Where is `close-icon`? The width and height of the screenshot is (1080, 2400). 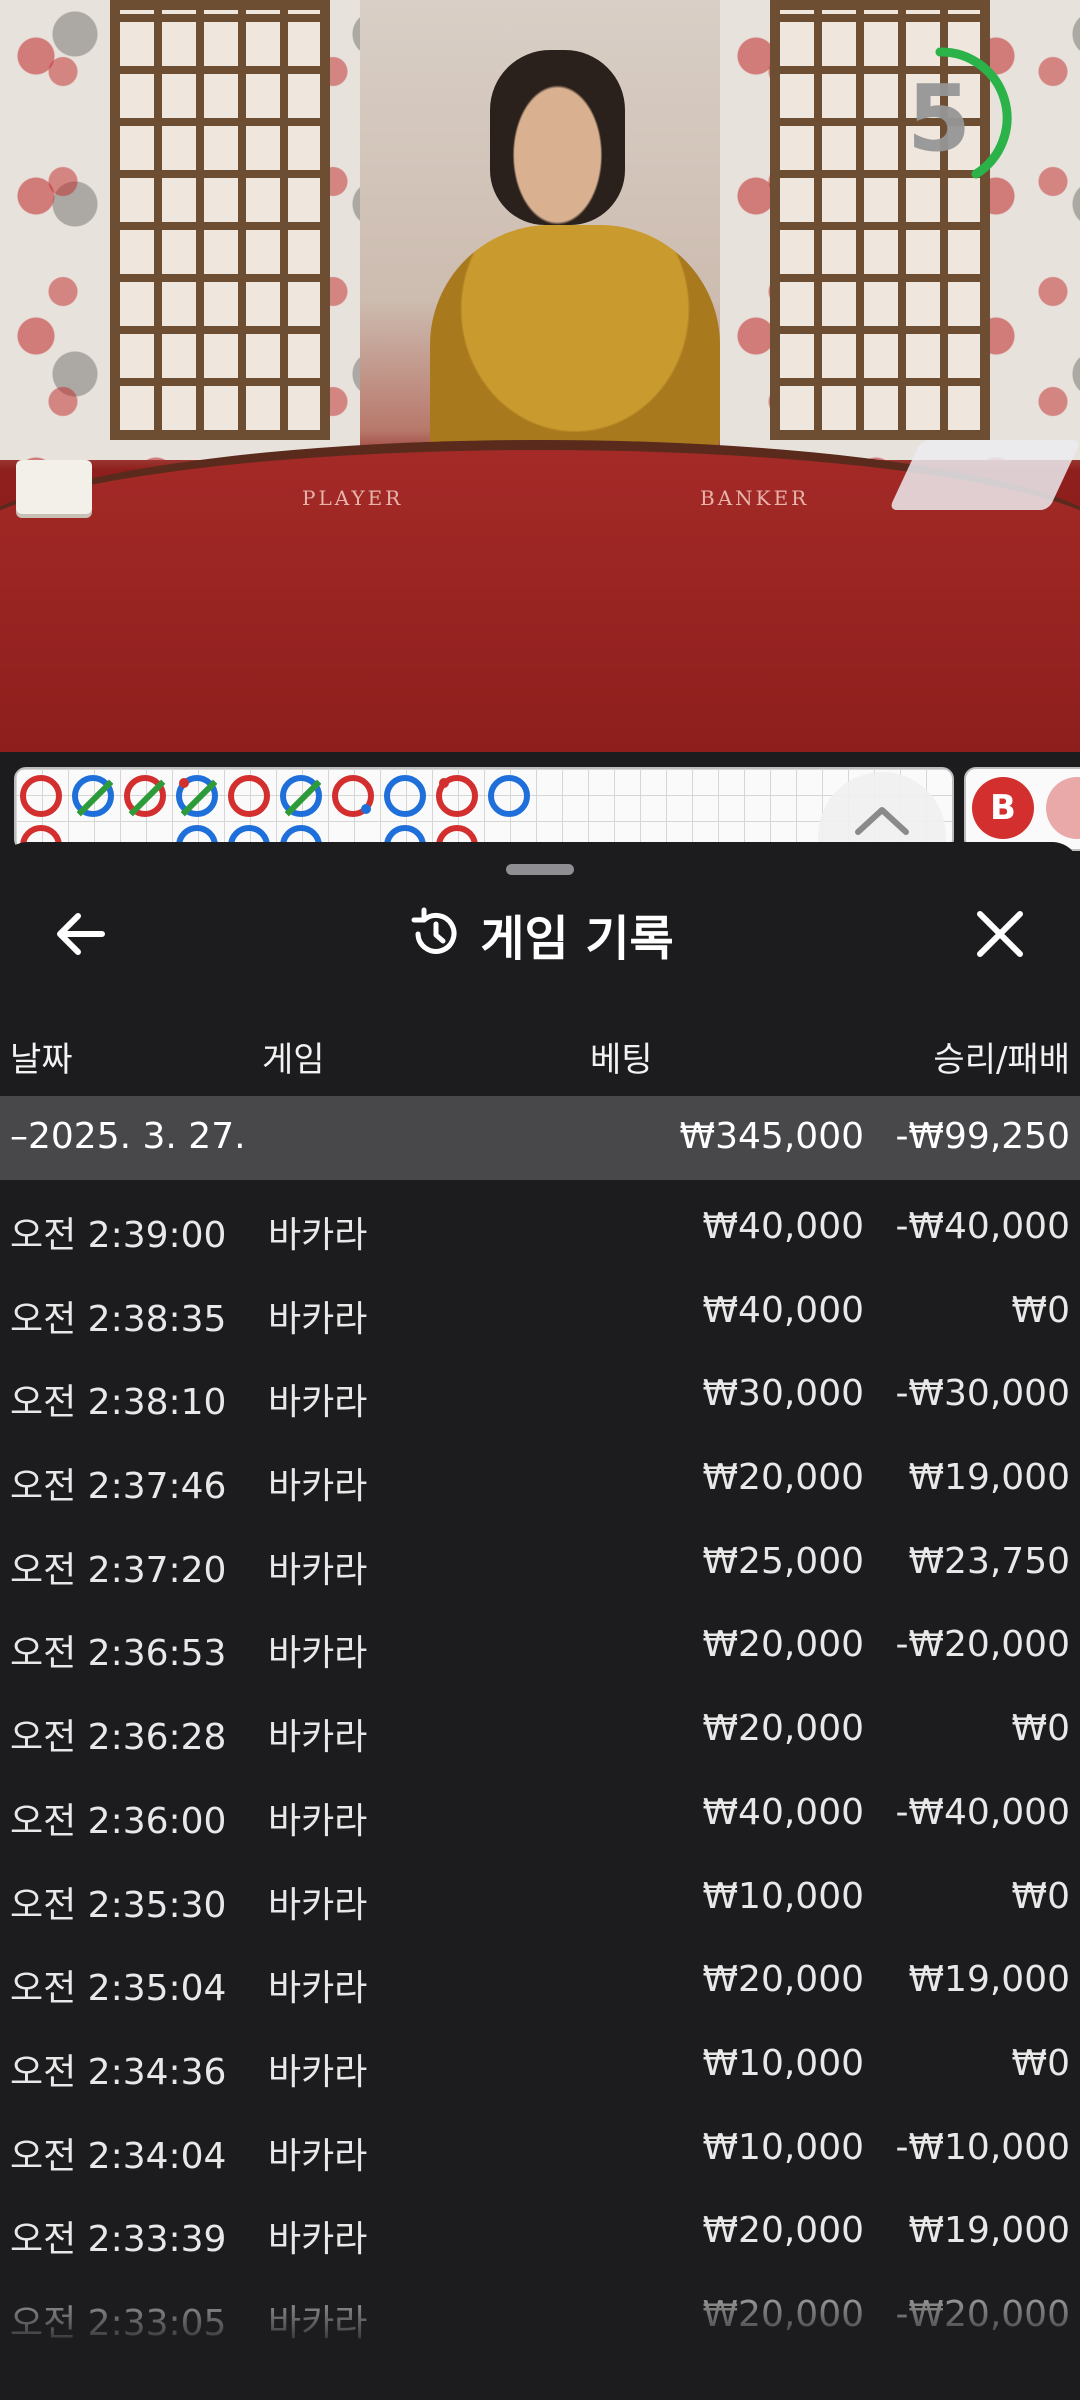 close-icon is located at coordinates (1000, 934).